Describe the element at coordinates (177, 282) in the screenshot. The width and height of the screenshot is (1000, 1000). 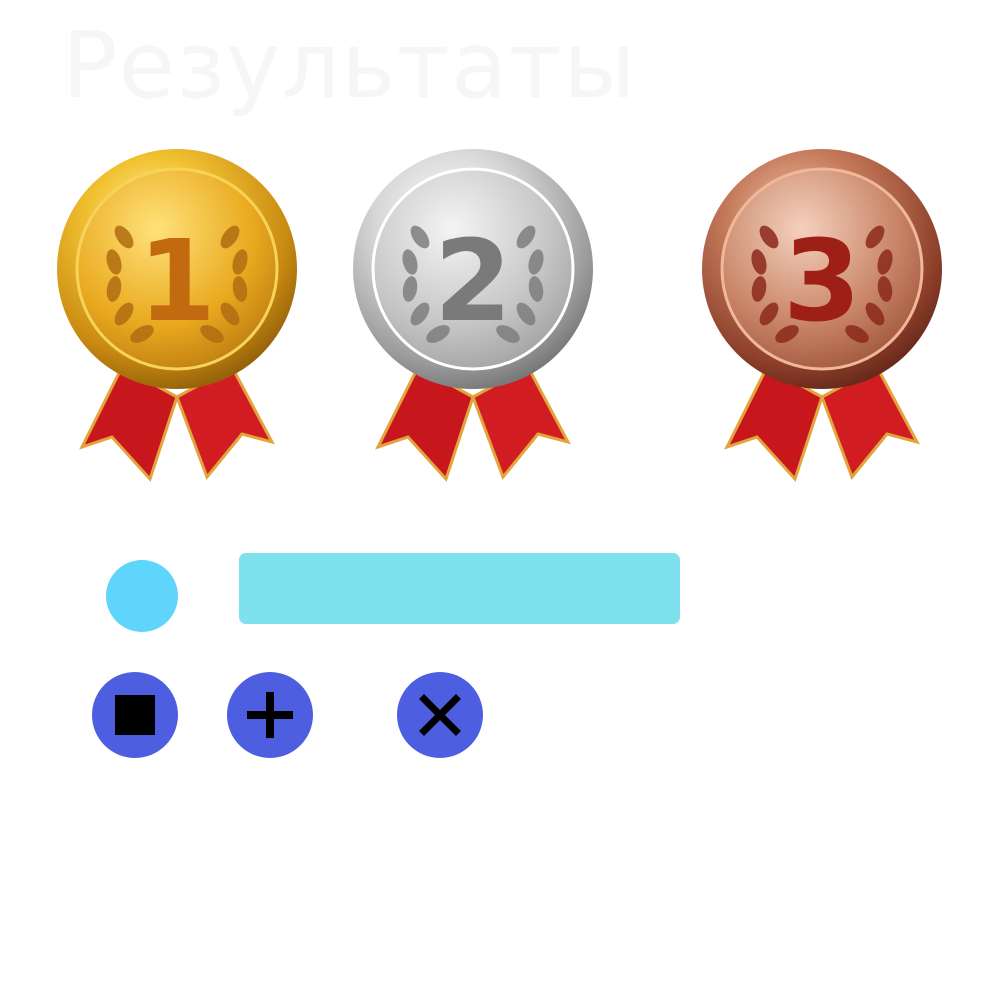
I see `medal-place-label: 1` at that location.